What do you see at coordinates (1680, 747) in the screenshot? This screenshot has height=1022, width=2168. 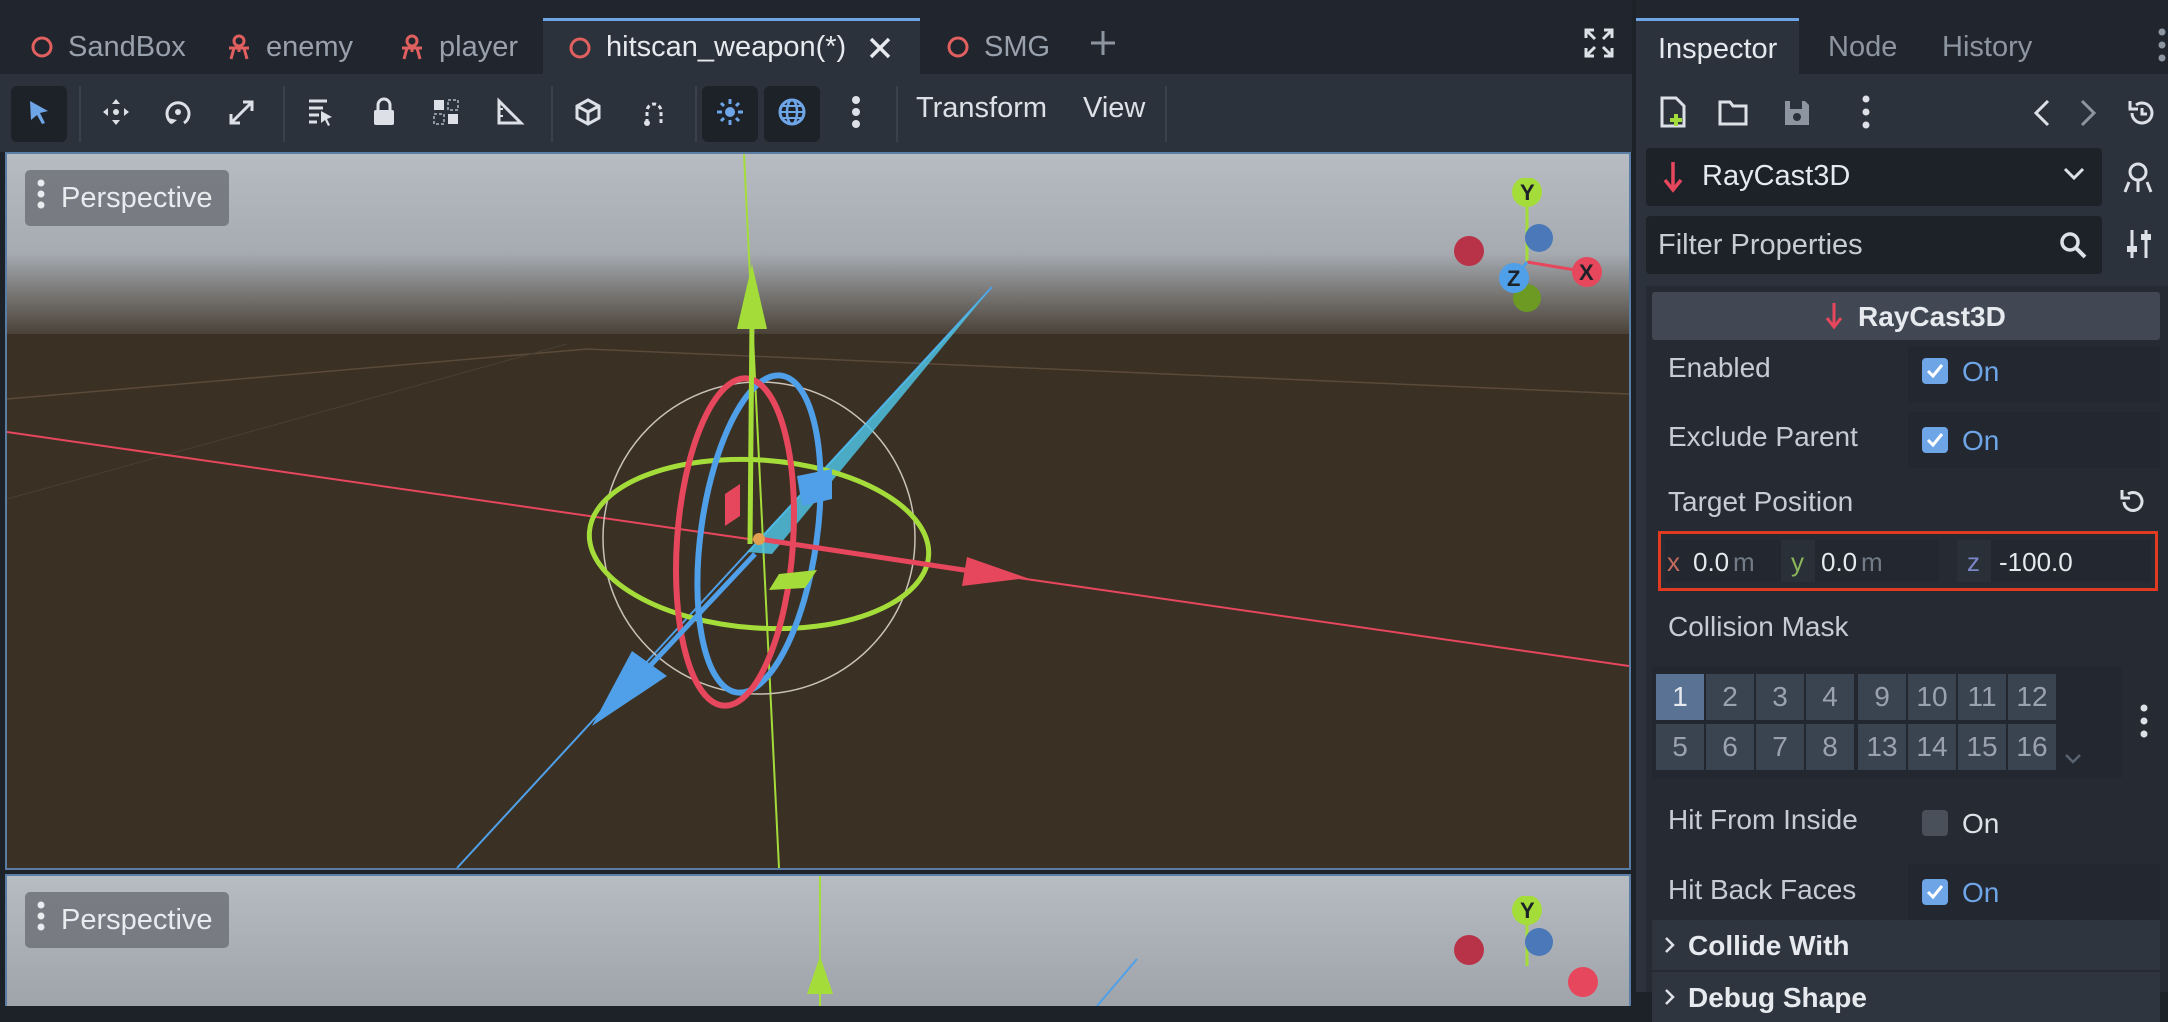 I see `mask-layer-5: 5` at bounding box center [1680, 747].